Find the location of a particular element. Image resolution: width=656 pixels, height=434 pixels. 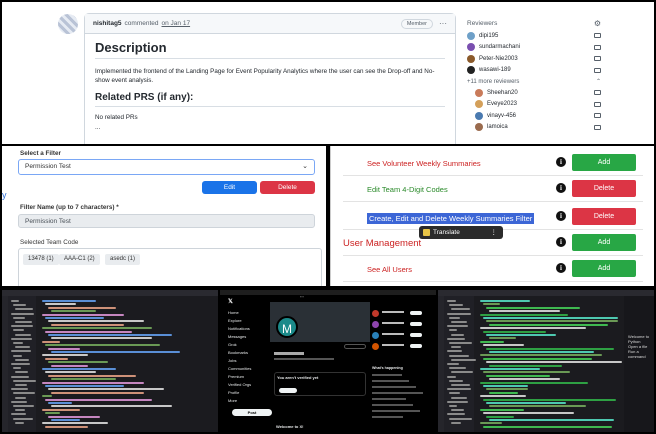

team-code-chip: asedc (1) is located at coordinates (123, 259).